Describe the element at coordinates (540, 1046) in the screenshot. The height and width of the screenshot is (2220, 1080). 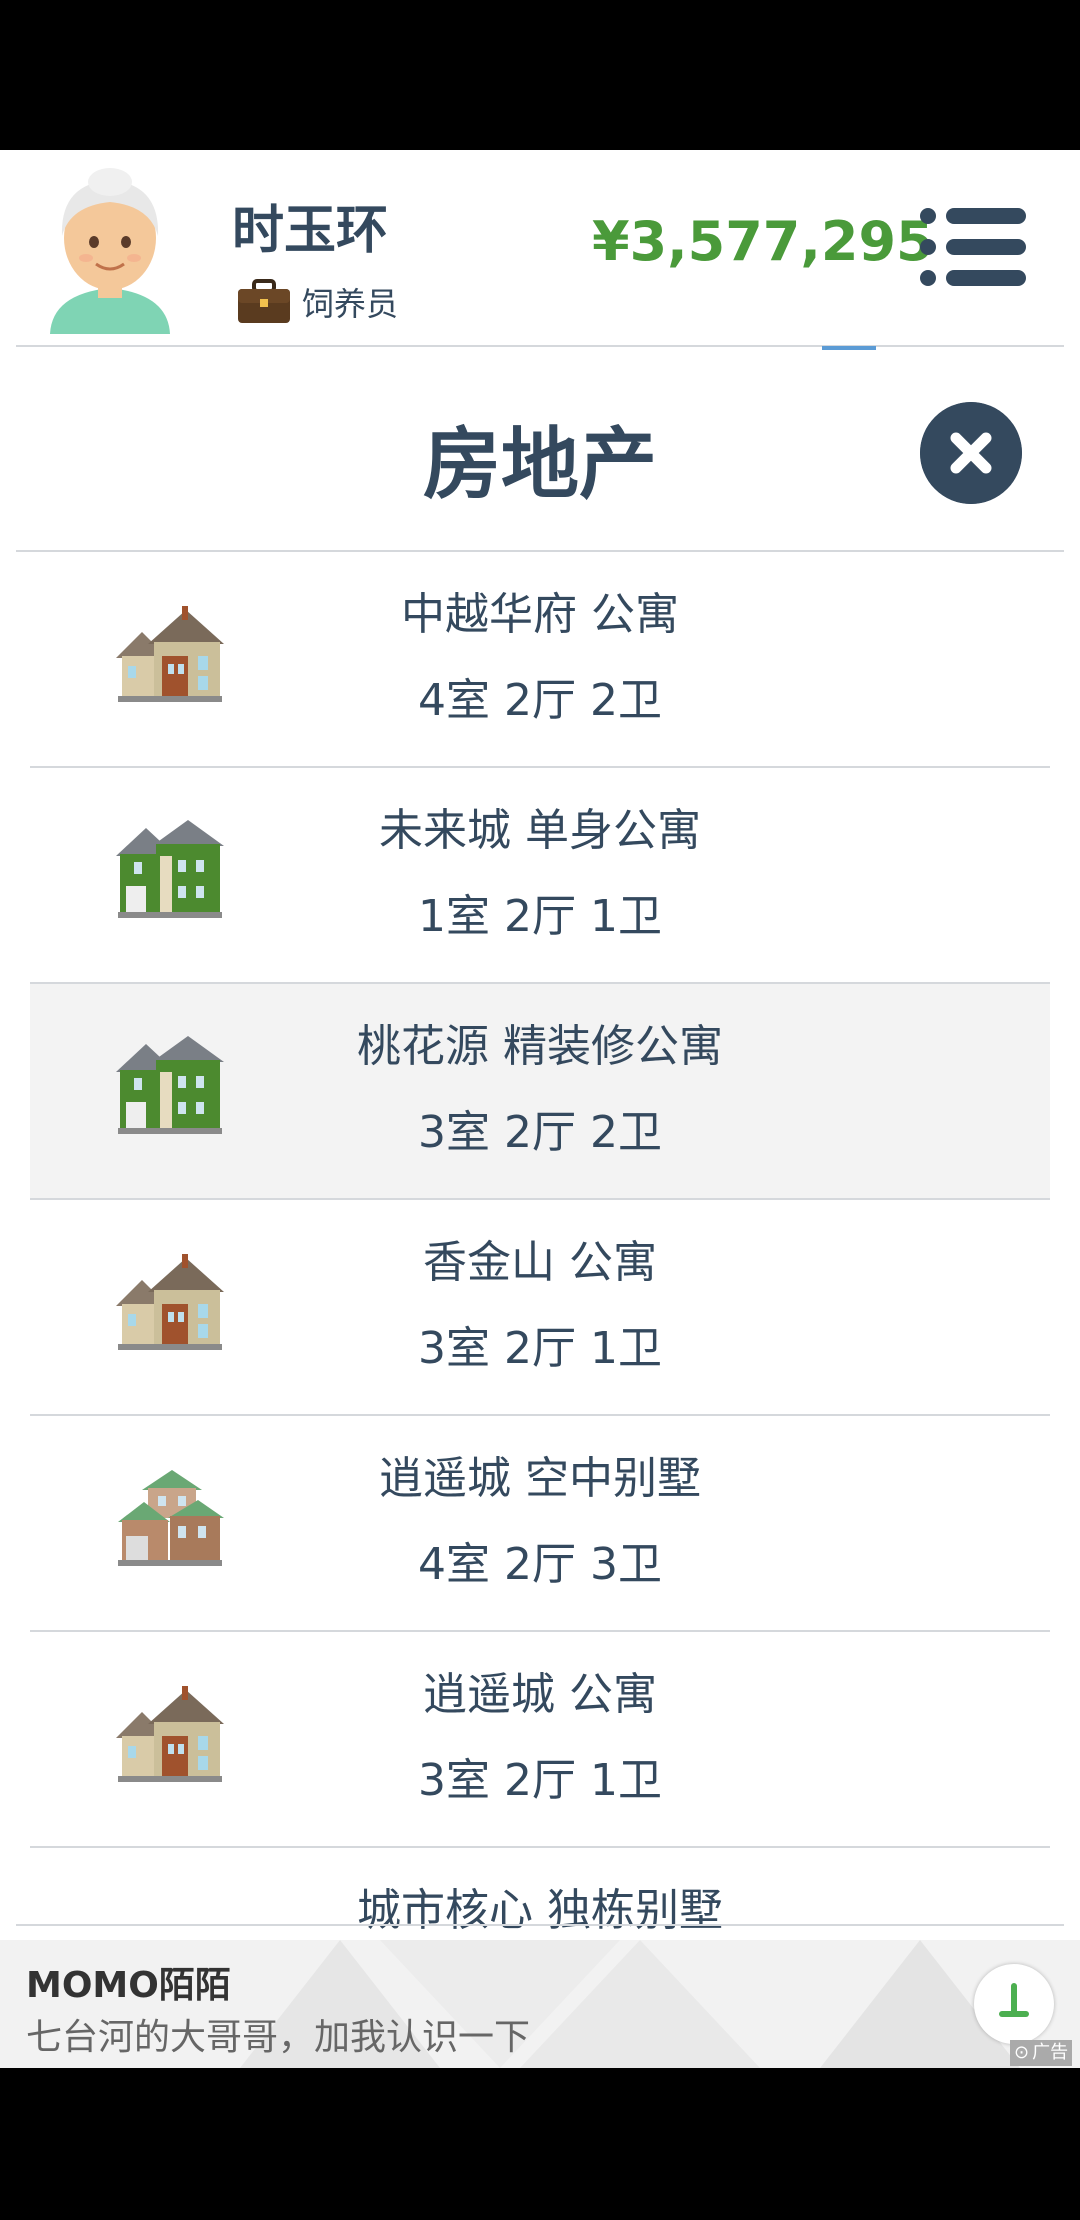
I see `property-name: 桃花源 精装修公寓` at that location.